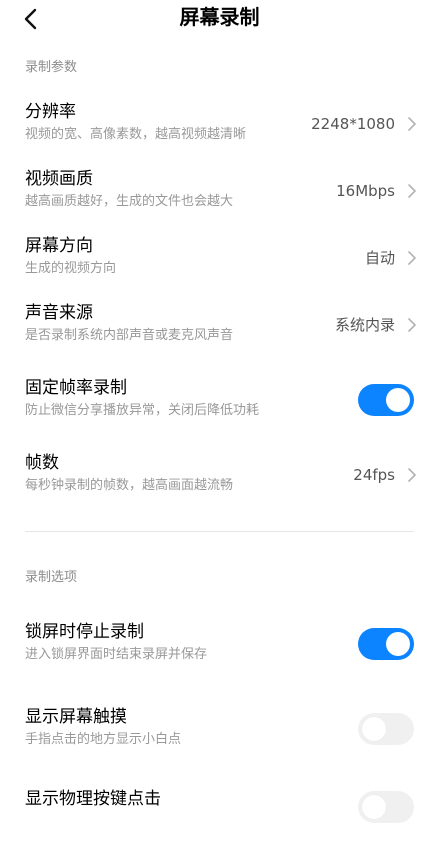 Image resolution: width=439 pixels, height=847 pixels. What do you see at coordinates (142, 410) in the screenshot?
I see `setting-subtitle: 防止微信分享播放异常，关闭后降低功耗` at bounding box center [142, 410].